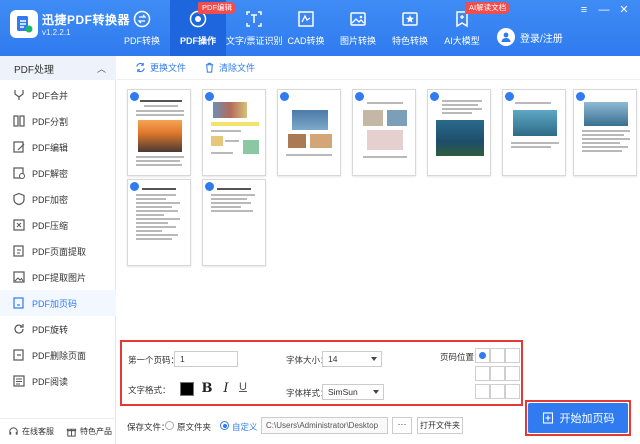  Describe the element at coordinates (306, 19) in the screenshot. I see `cad-icon` at that location.